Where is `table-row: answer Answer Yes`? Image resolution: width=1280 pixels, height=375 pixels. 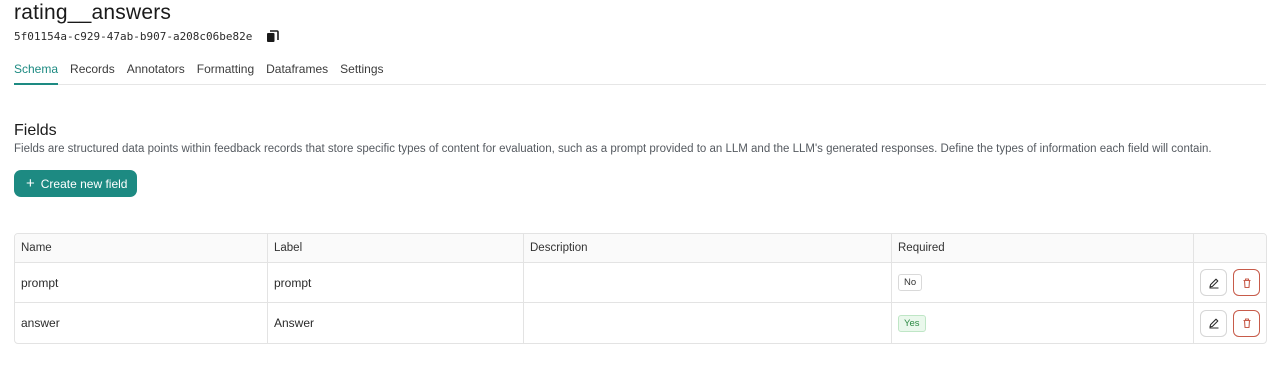
table-row: answer Answer Yes is located at coordinates (640, 323).